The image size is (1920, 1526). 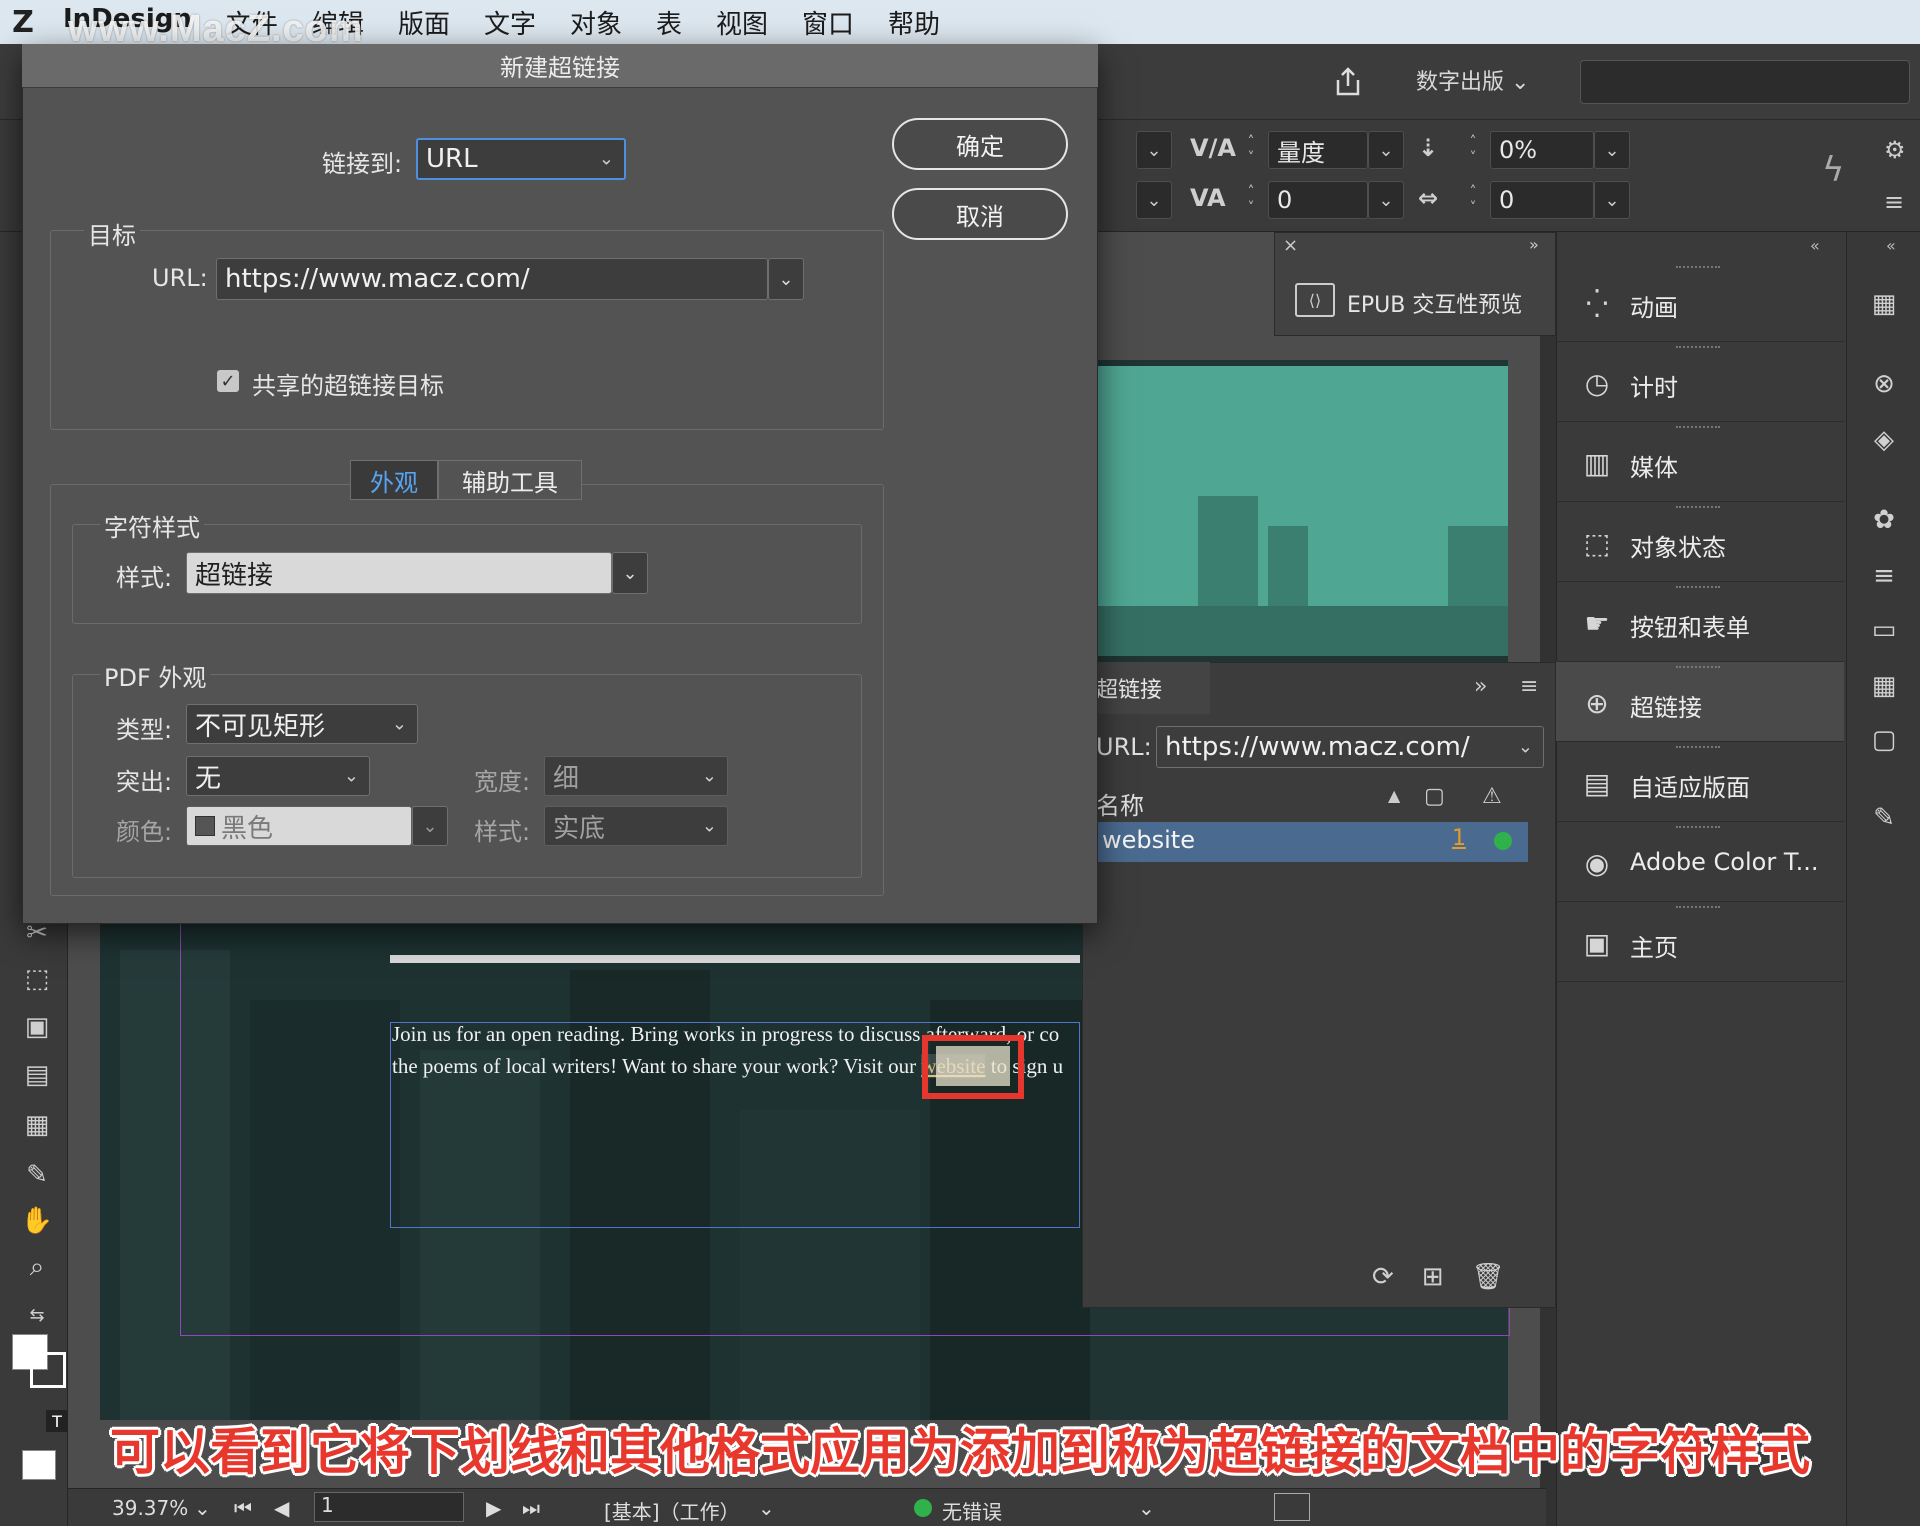 I want to click on menu-window: 窗口, so click(x=828, y=22).